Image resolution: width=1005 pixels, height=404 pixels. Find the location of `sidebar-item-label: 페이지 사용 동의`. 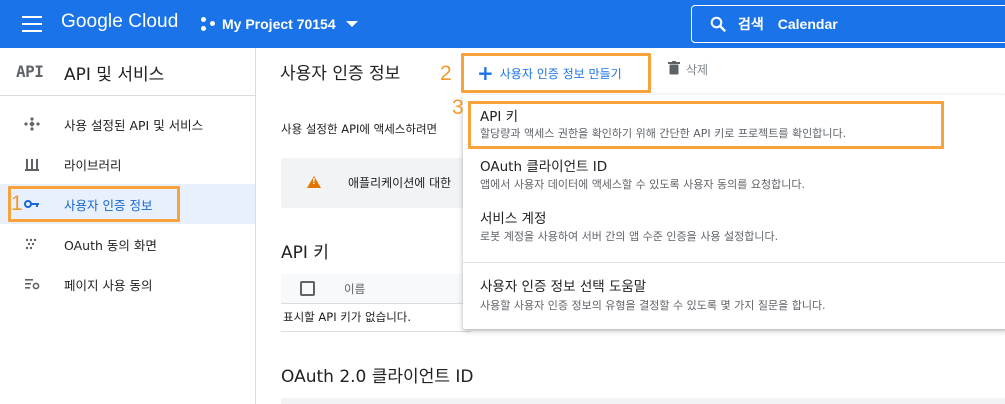

sidebar-item-label: 페이지 사용 동의 is located at coordinates (108, 285).